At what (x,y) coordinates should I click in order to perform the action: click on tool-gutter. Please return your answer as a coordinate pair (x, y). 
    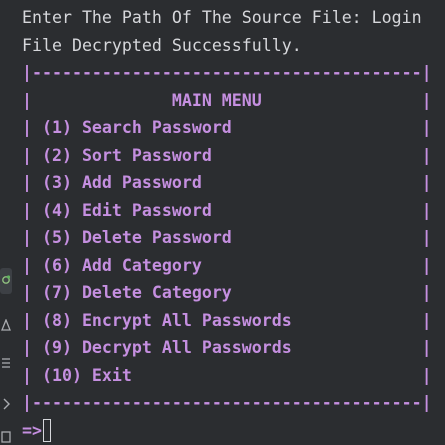
    Looking at the image, I should click on (7, 222).